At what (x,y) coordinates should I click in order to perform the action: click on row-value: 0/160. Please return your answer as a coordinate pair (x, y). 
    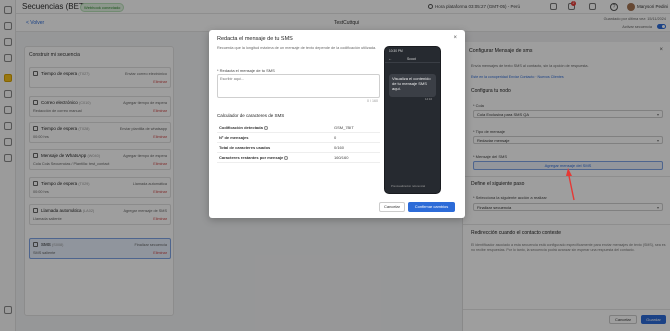
    Looking at the image, I should click on (356, 147).